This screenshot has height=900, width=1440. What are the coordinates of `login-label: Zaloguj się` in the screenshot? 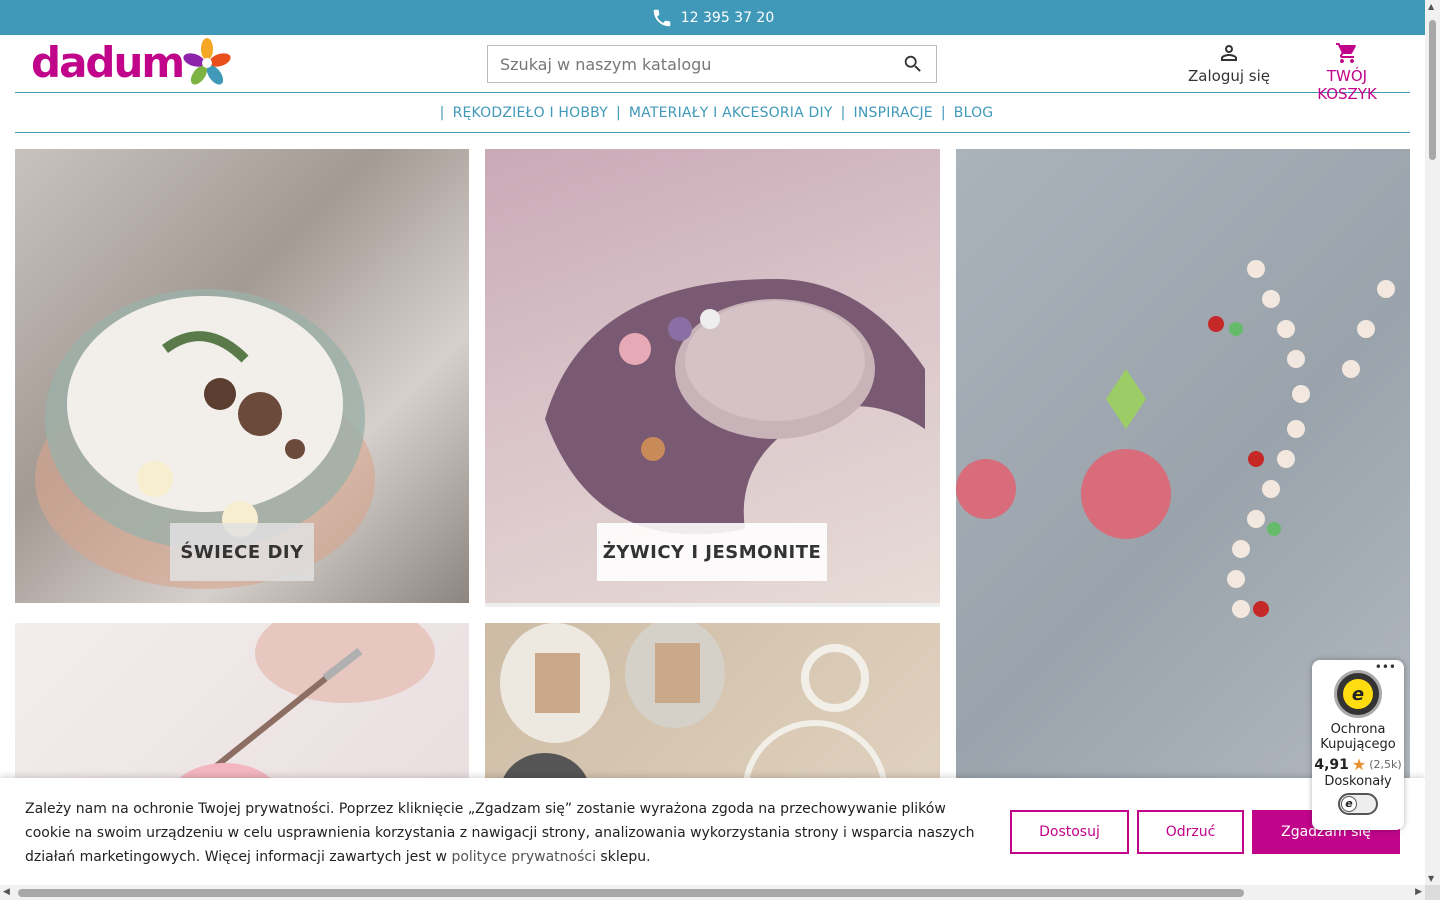 It's located at (1229, 76).